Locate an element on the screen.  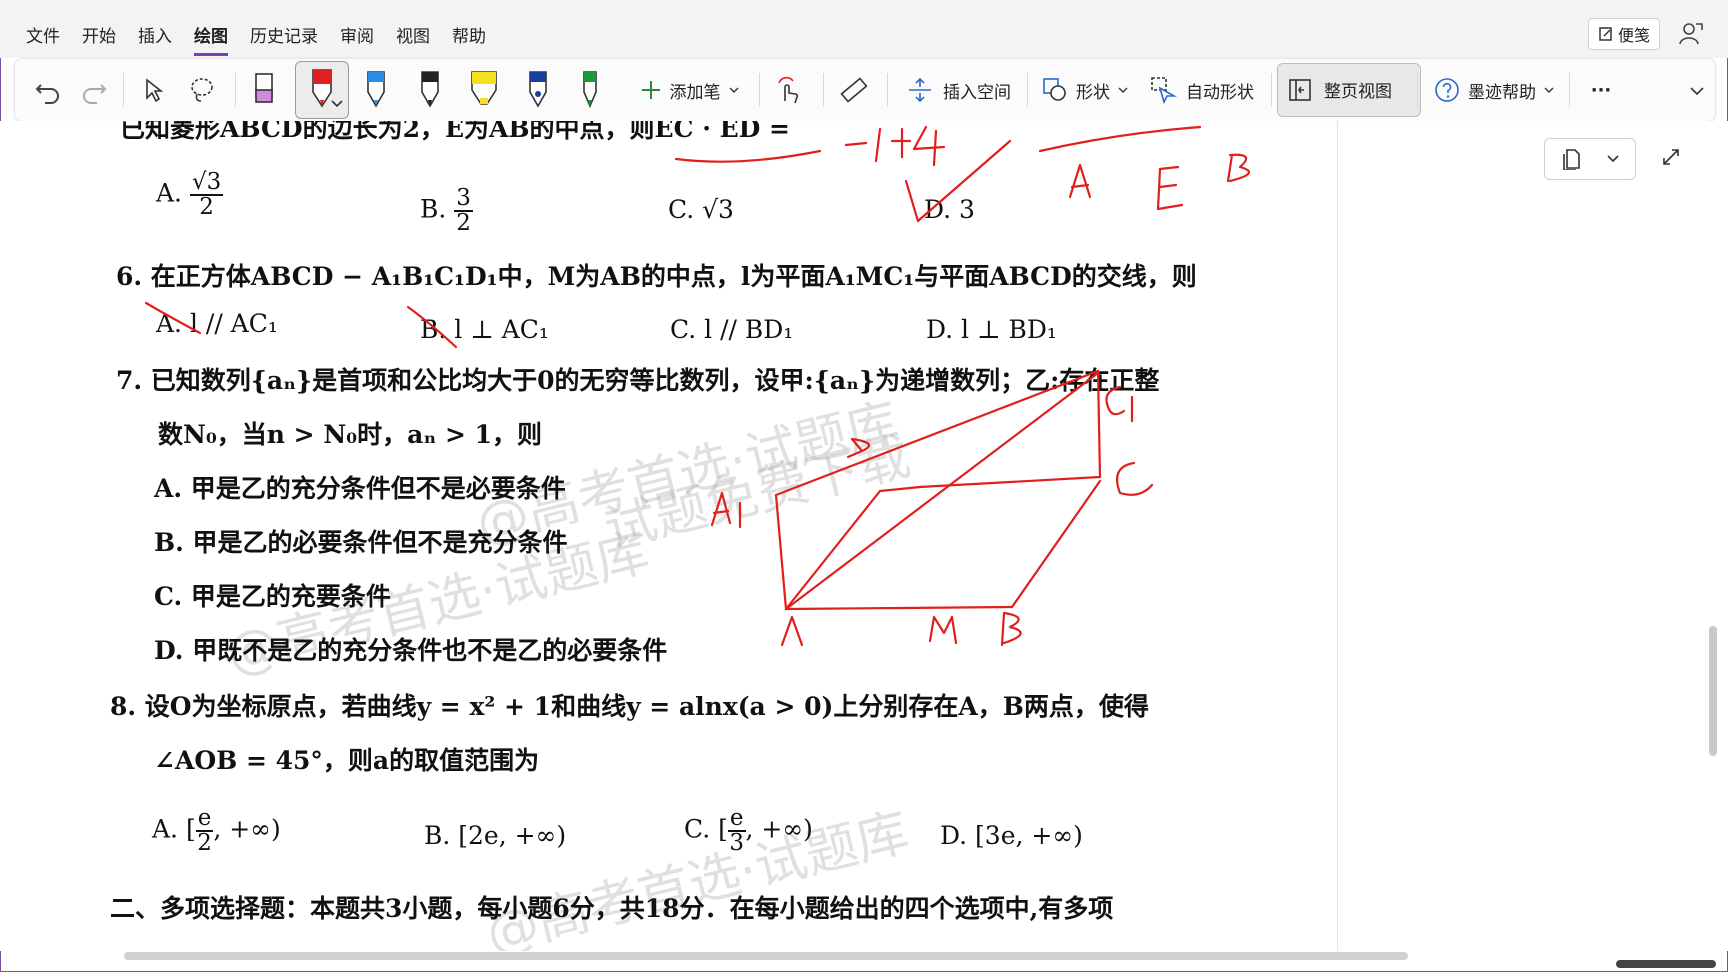
full-page-view-icon is located at coordinates (1300, 89).